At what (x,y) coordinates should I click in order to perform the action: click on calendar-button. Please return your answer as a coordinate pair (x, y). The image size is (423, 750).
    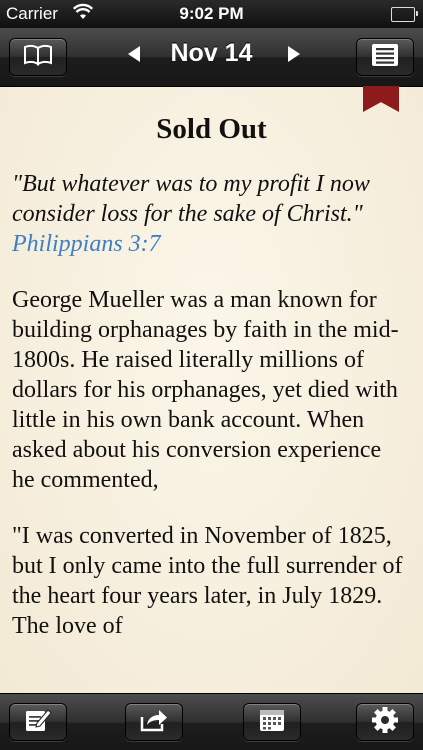
    Looking at the image, I should click on (272, 722).